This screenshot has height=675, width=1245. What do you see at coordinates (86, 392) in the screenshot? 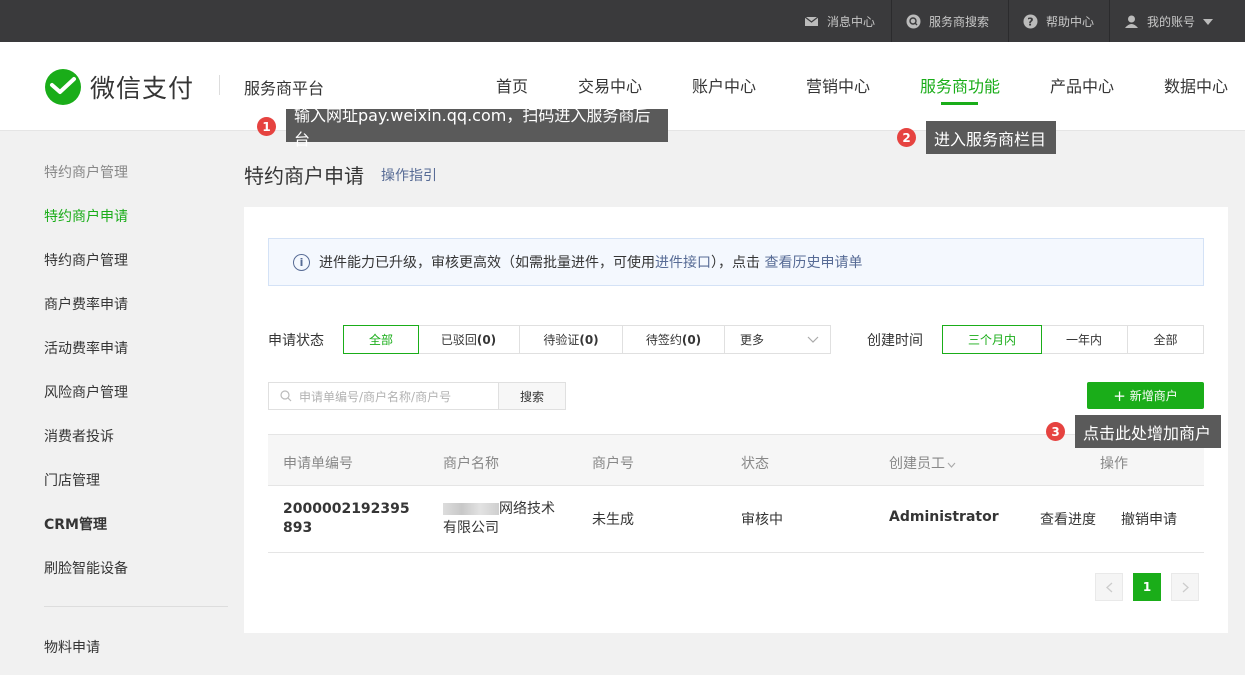
I see `sidebar-item-risk-merchants: 风险商户管理` at bounding box center [86, 392].